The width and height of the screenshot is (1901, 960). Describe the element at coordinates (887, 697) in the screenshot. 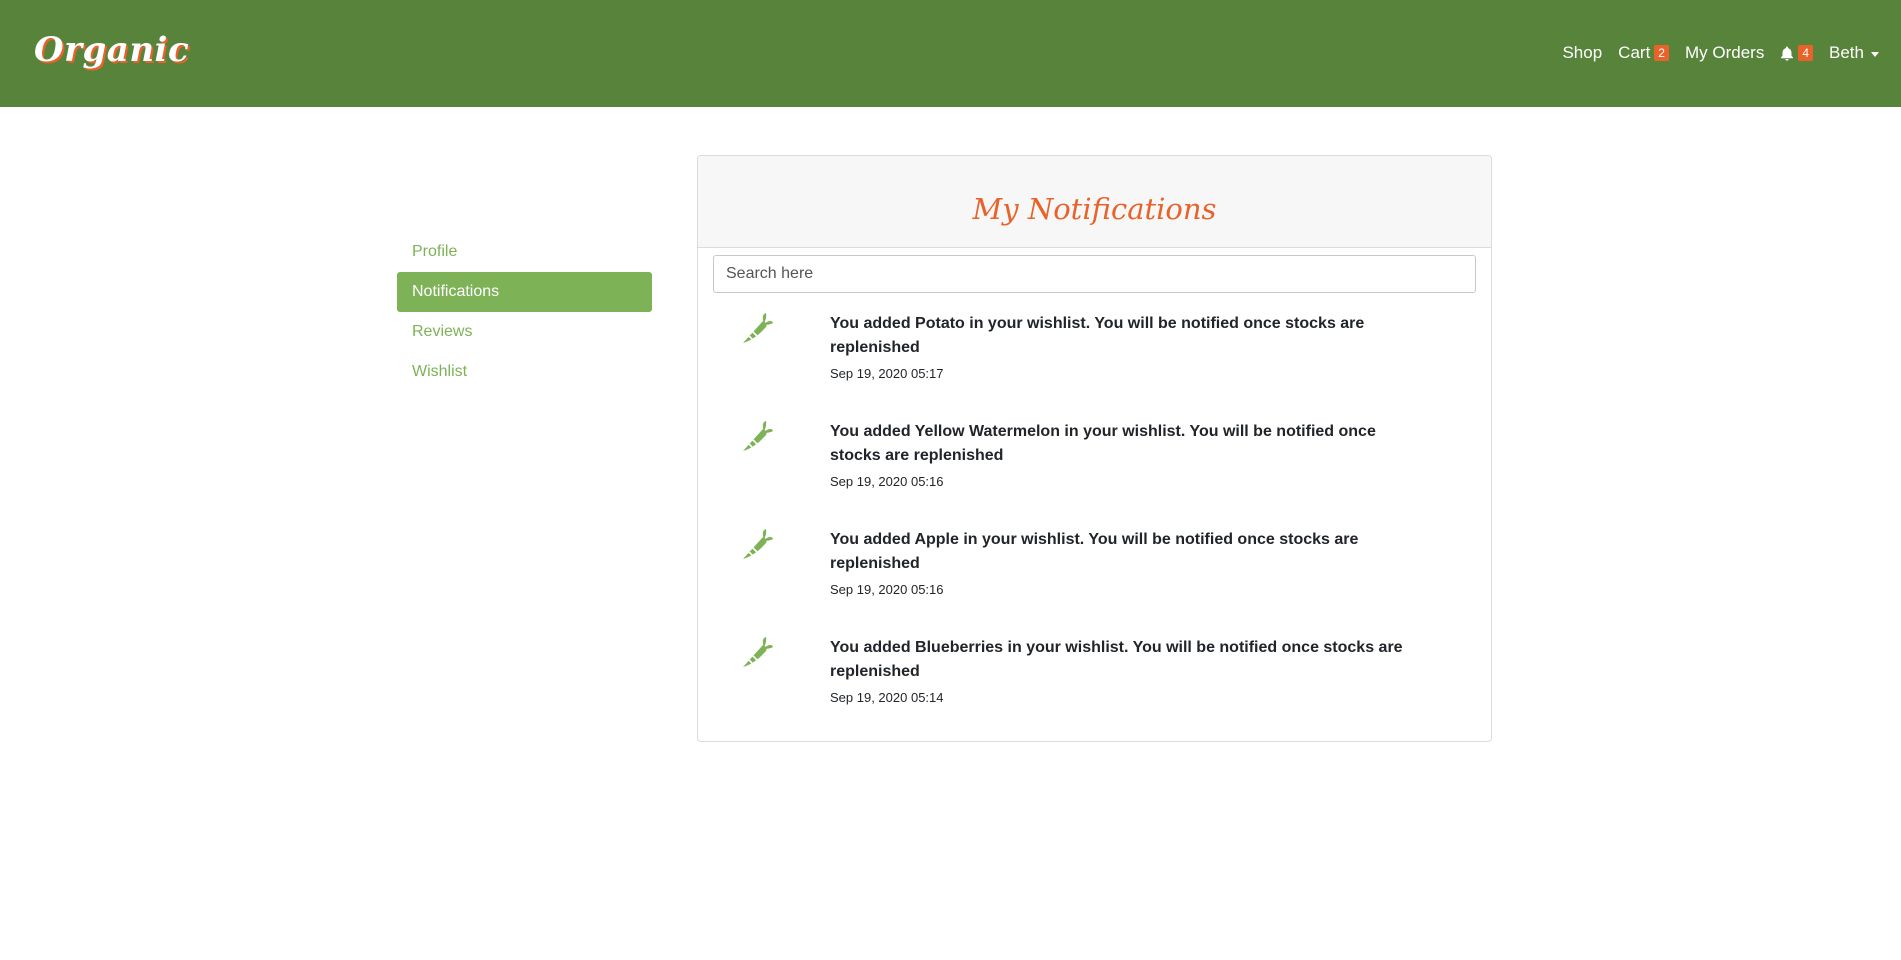

I see `notification-timestamp: Sep 19, 2020 05:14` at that location.